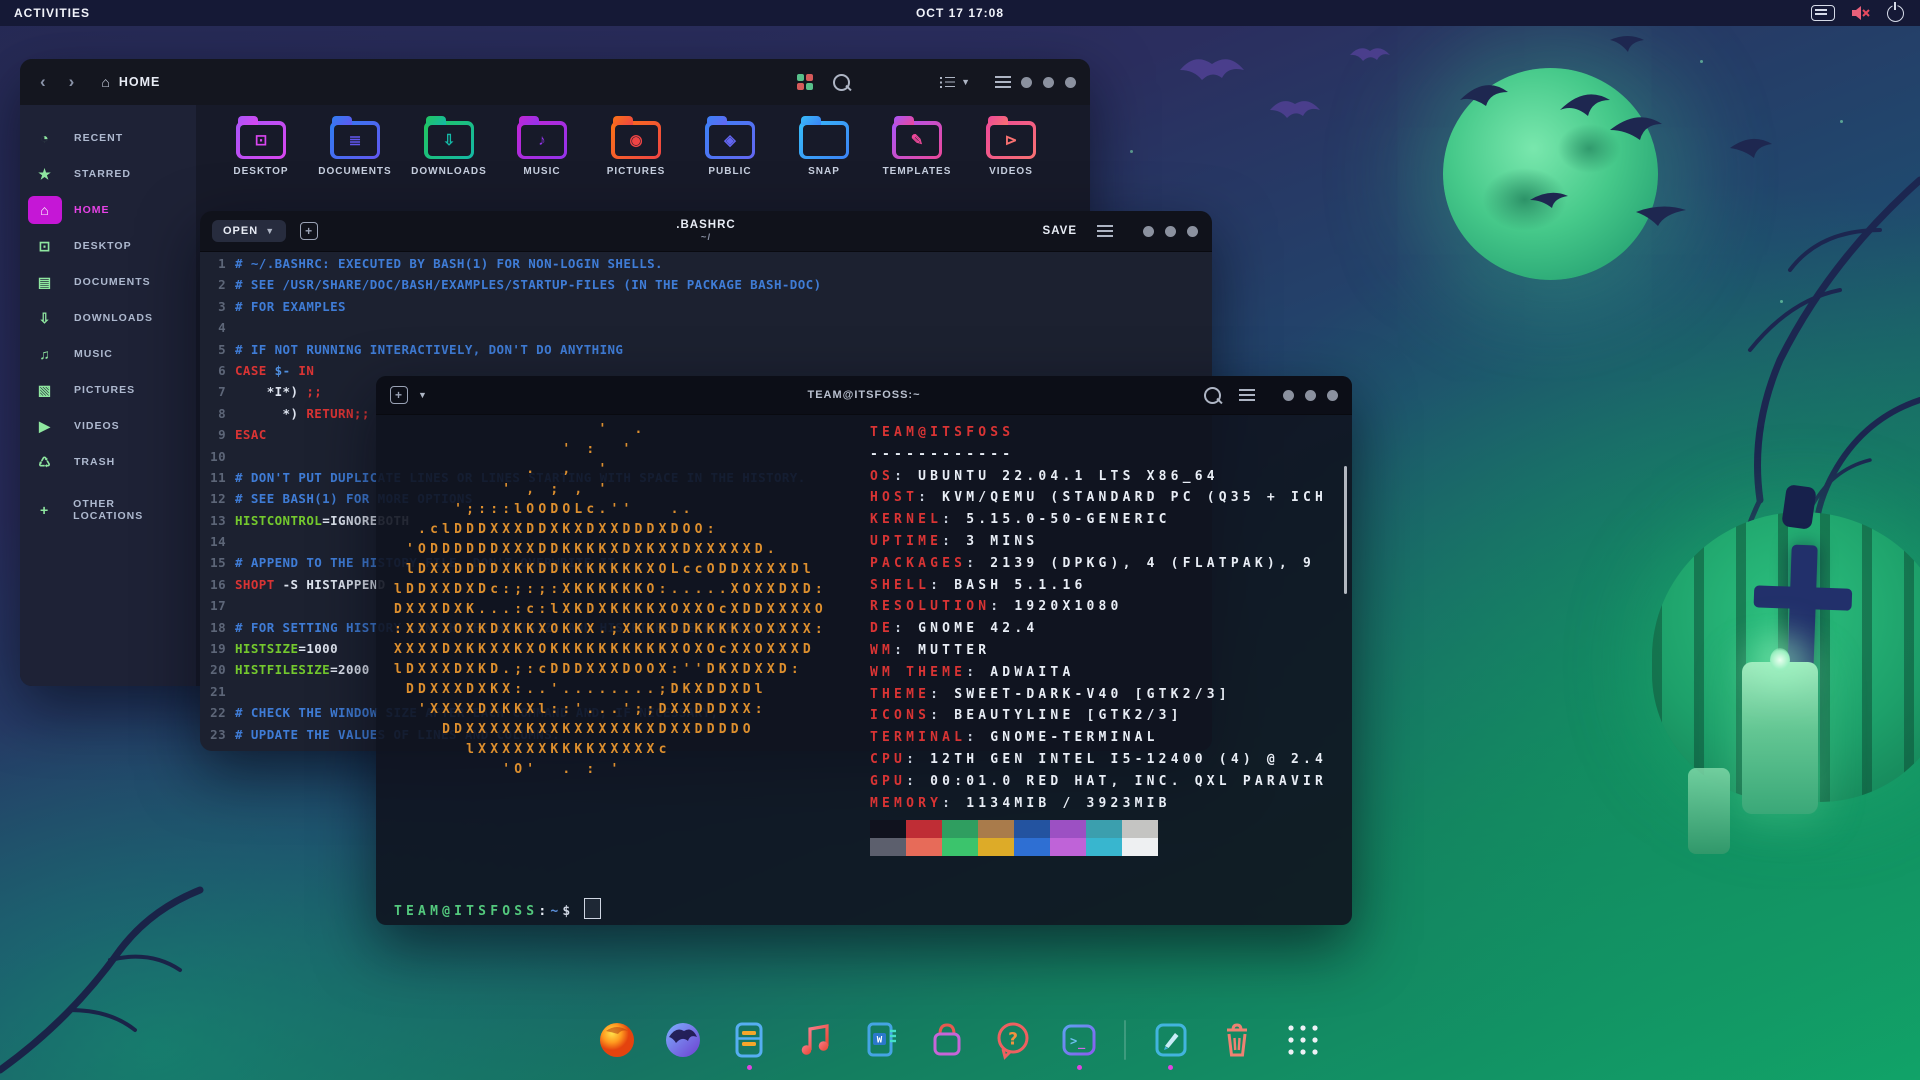 The image size is (1920, 1080). Describe the element at coordinates (730, 171) in the screenshot. I see `folder-label: Public` at that location.